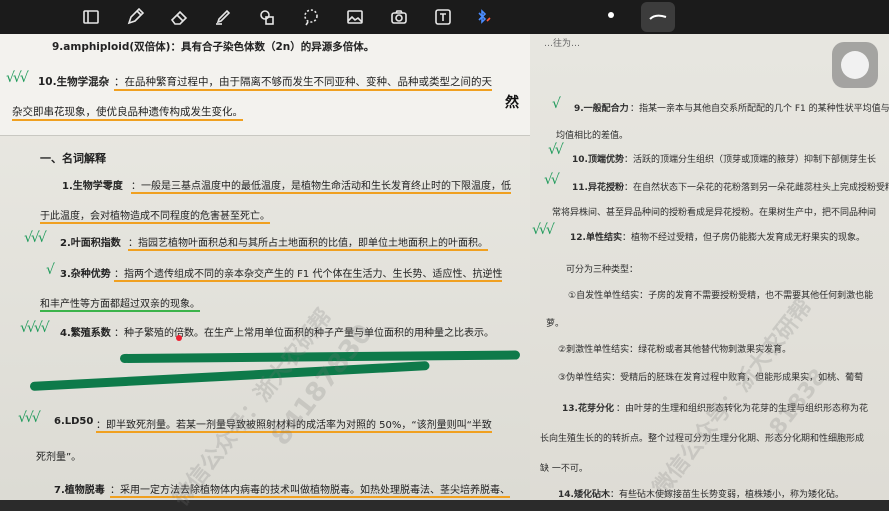 This screenshot has width=889, height=511. Describe the element at coordinates (74, 82) in the screenshot. I see `term-label: 10.生物学混杂` at that location.